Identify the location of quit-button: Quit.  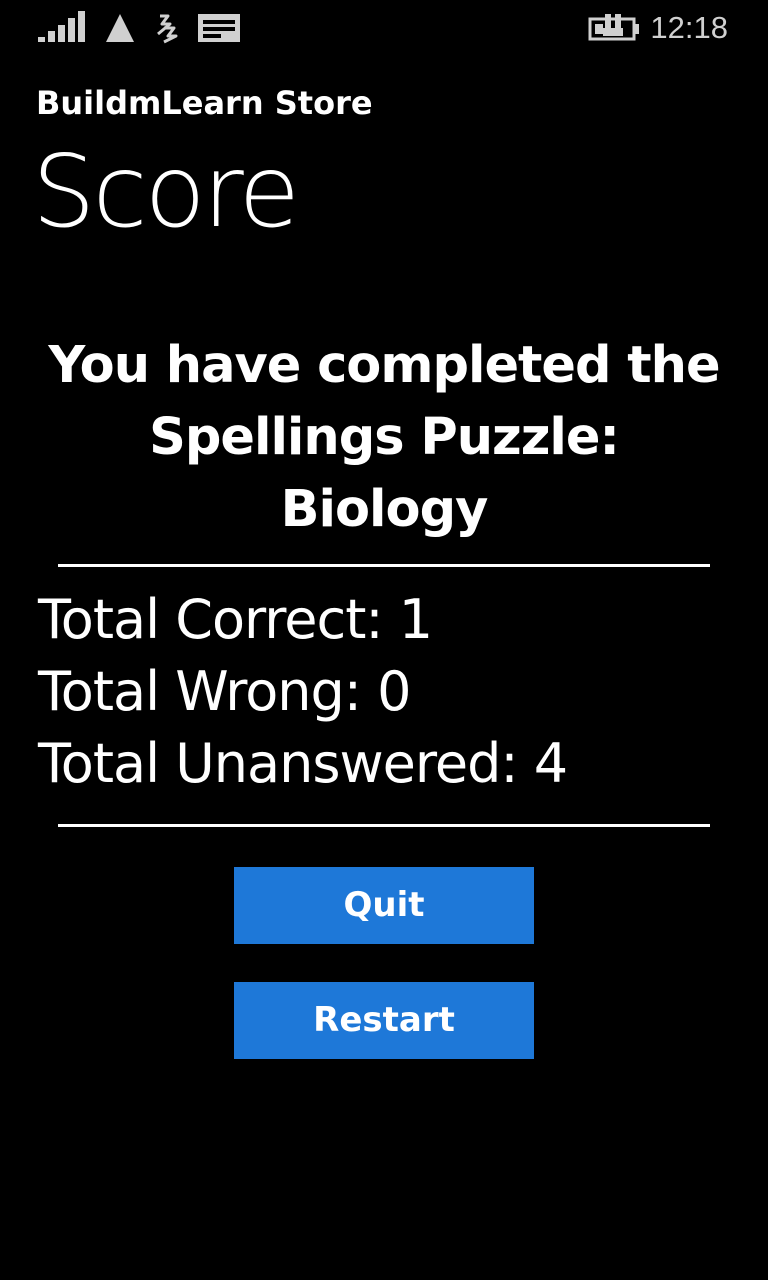
(384, 905).